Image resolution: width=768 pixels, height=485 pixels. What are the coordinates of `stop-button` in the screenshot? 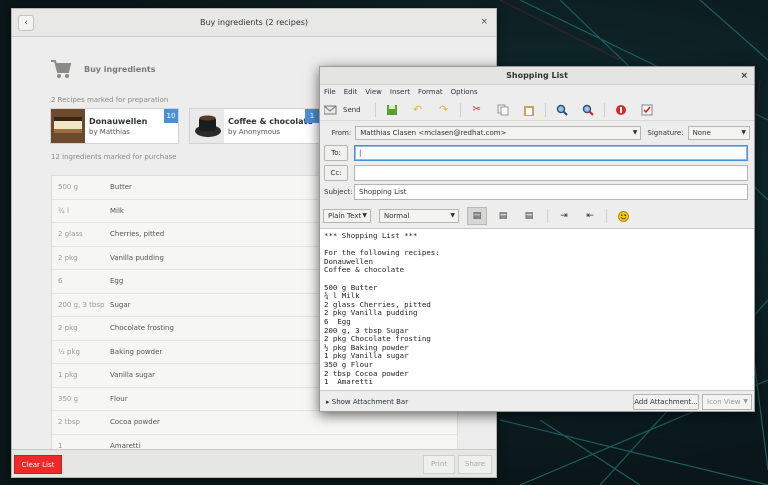 It's located at (621, 110).